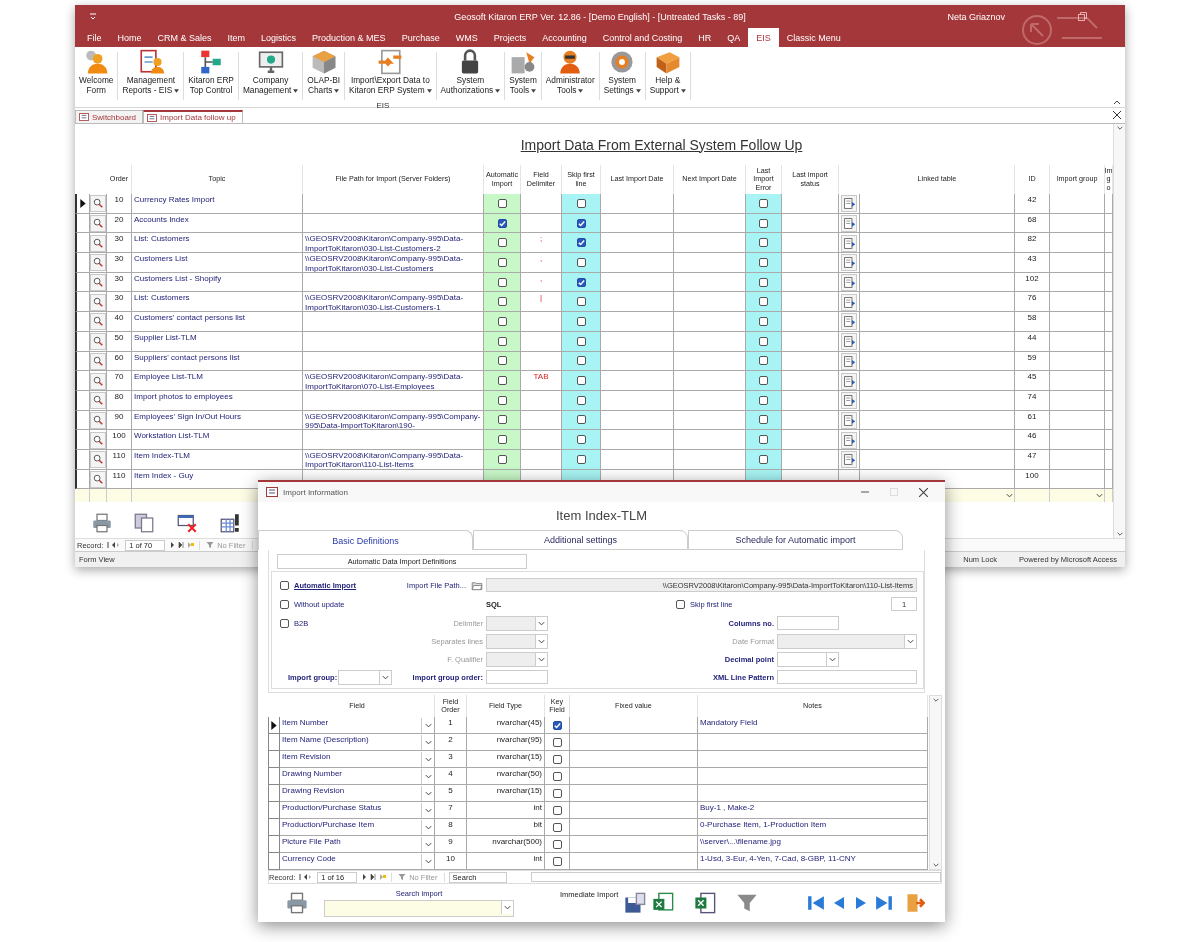 The image size is (1200, 942). What do you see at coordinates (357, 759) in the screenshot?
I see `field-dropdown: Item Revision` at bounding box center [357, 759].